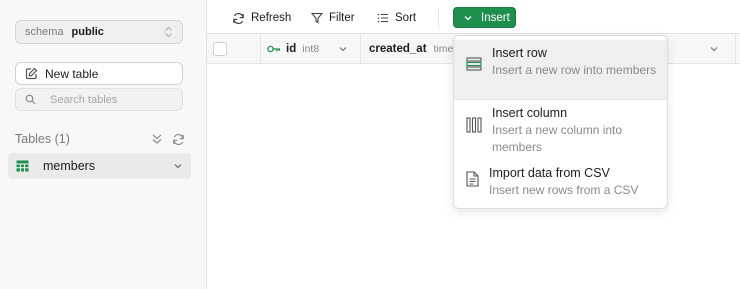 This screenshot has width=740, height=289. What do you see at coordinates (168, 32) in the screenshot?
I see `chevron-up-down-icon` at bounding box center [168, 32].